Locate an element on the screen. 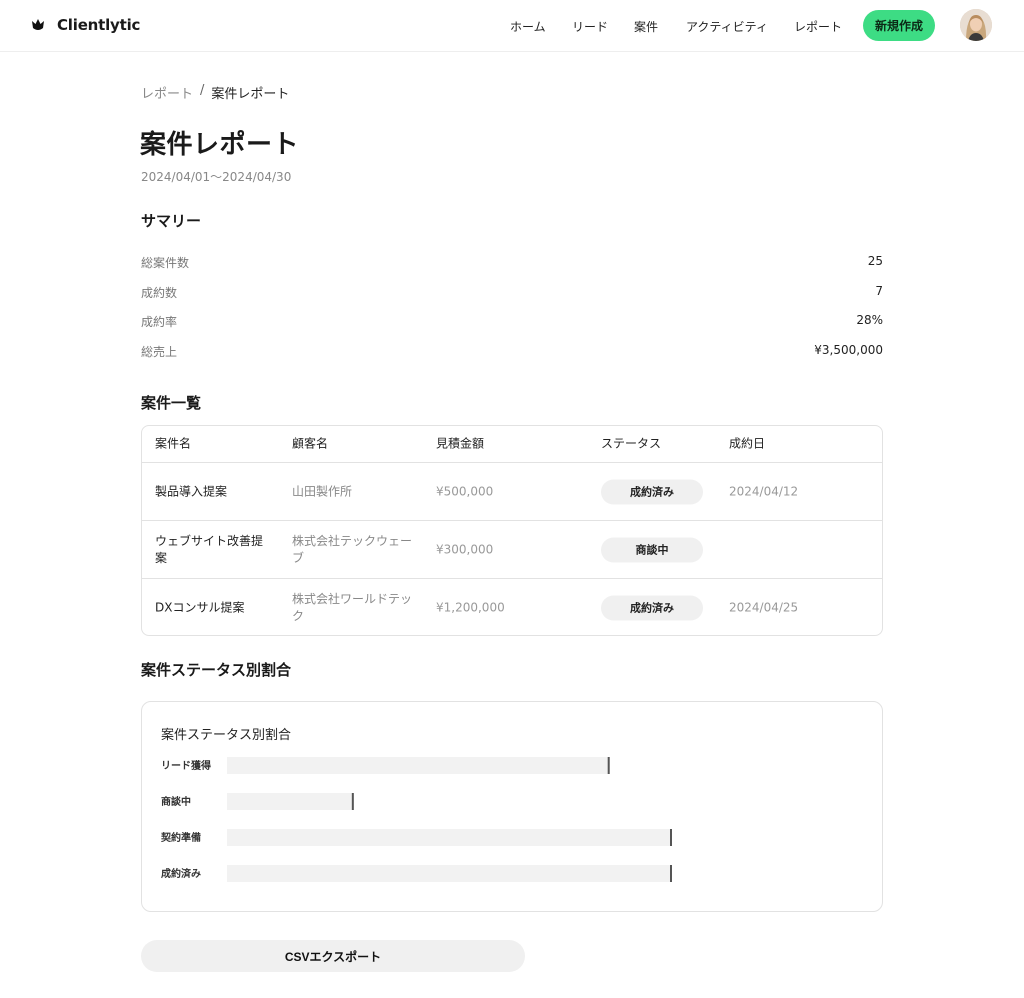 The image size is (1024, 998). user-avatar-icon is located at coordinates (976, 25).